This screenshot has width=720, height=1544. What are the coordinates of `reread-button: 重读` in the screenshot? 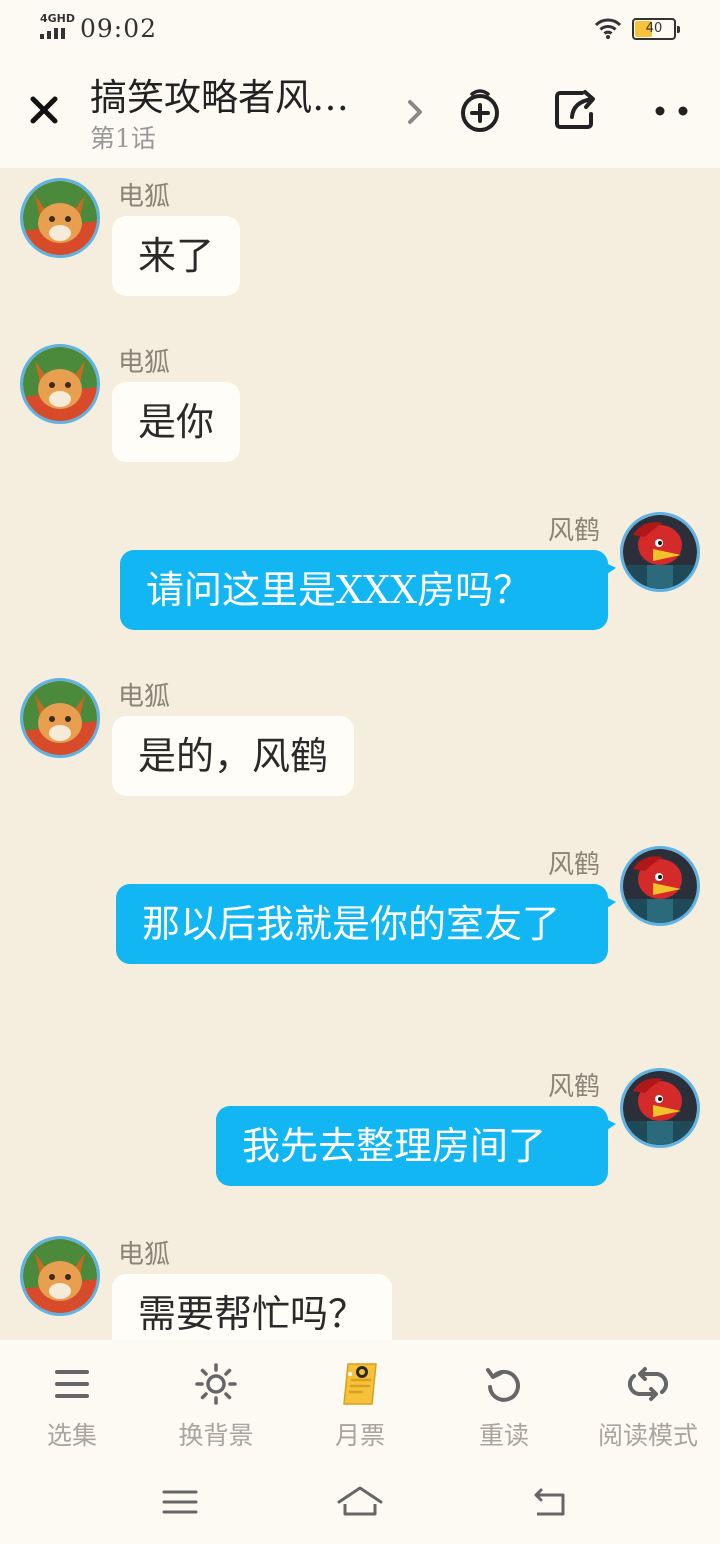 It's located at (504, 1400).